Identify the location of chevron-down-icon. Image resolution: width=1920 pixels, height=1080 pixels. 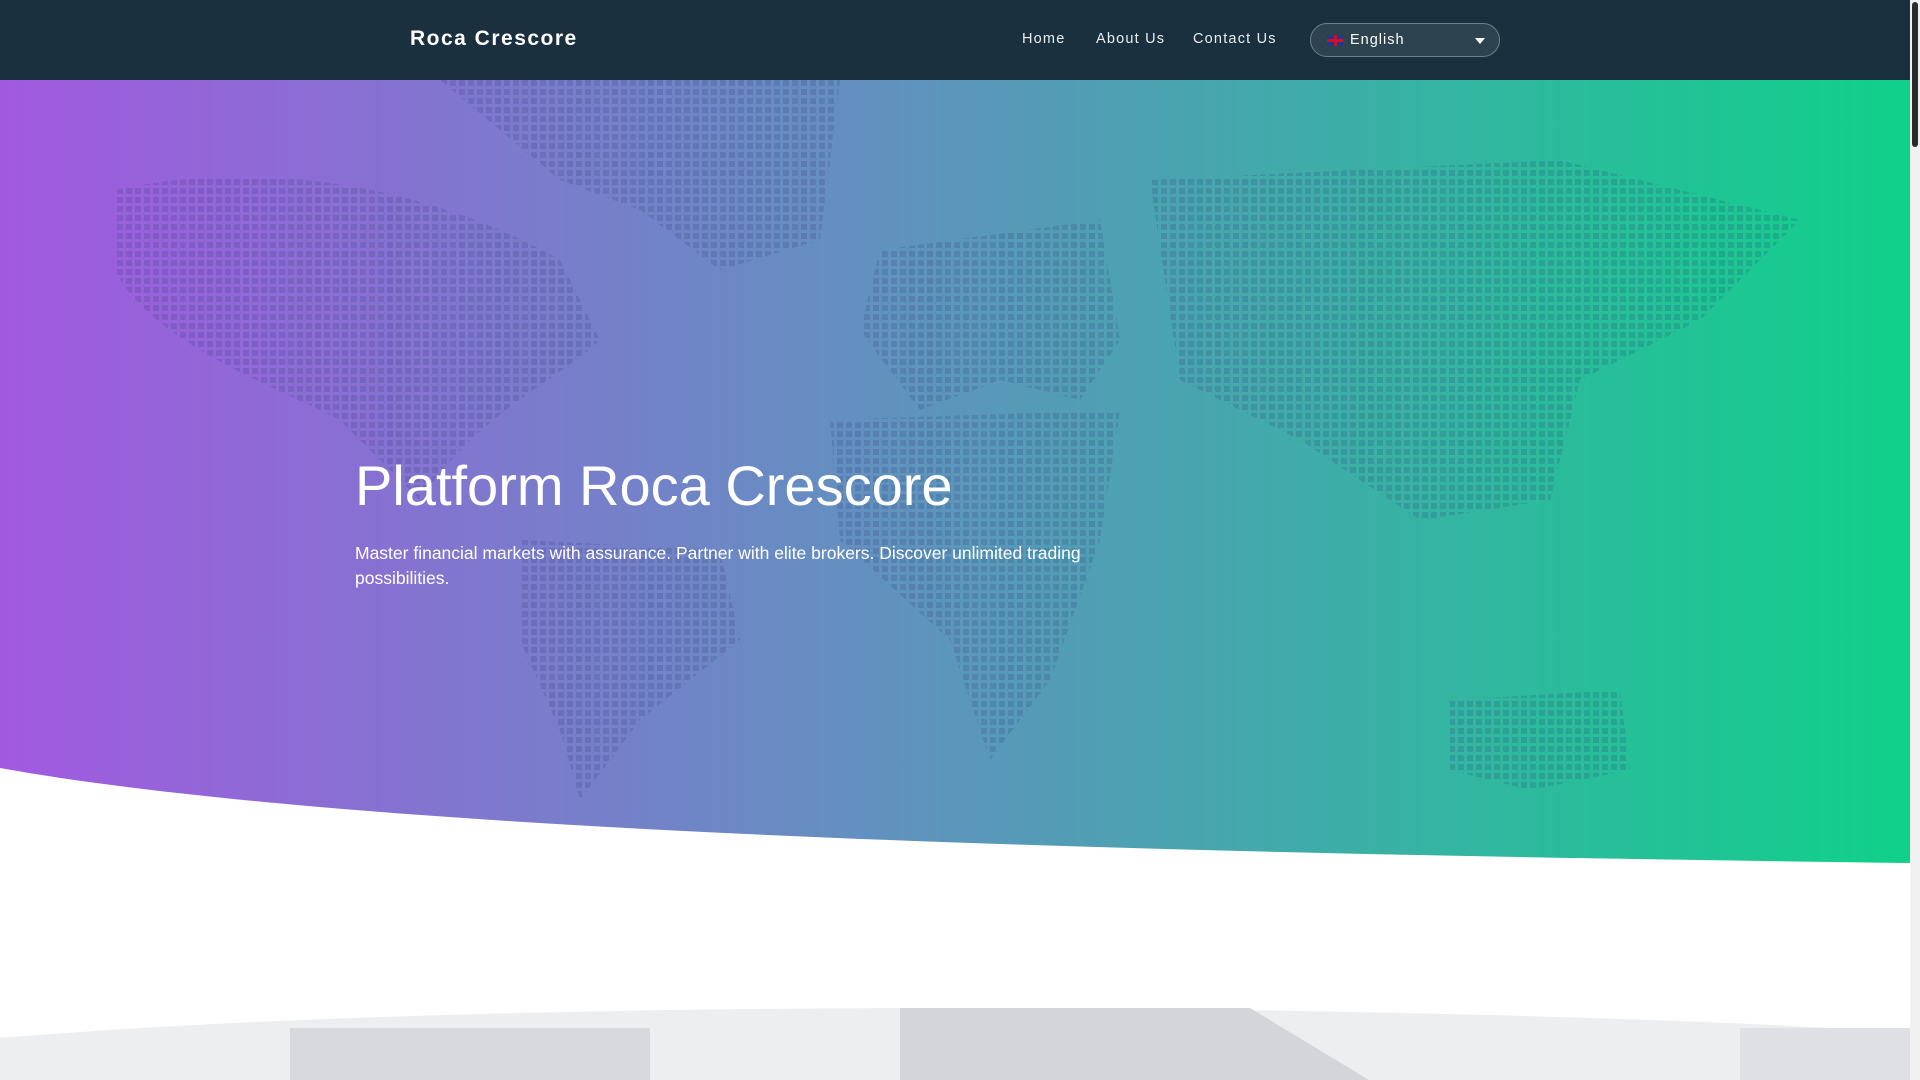
(1480, 41).